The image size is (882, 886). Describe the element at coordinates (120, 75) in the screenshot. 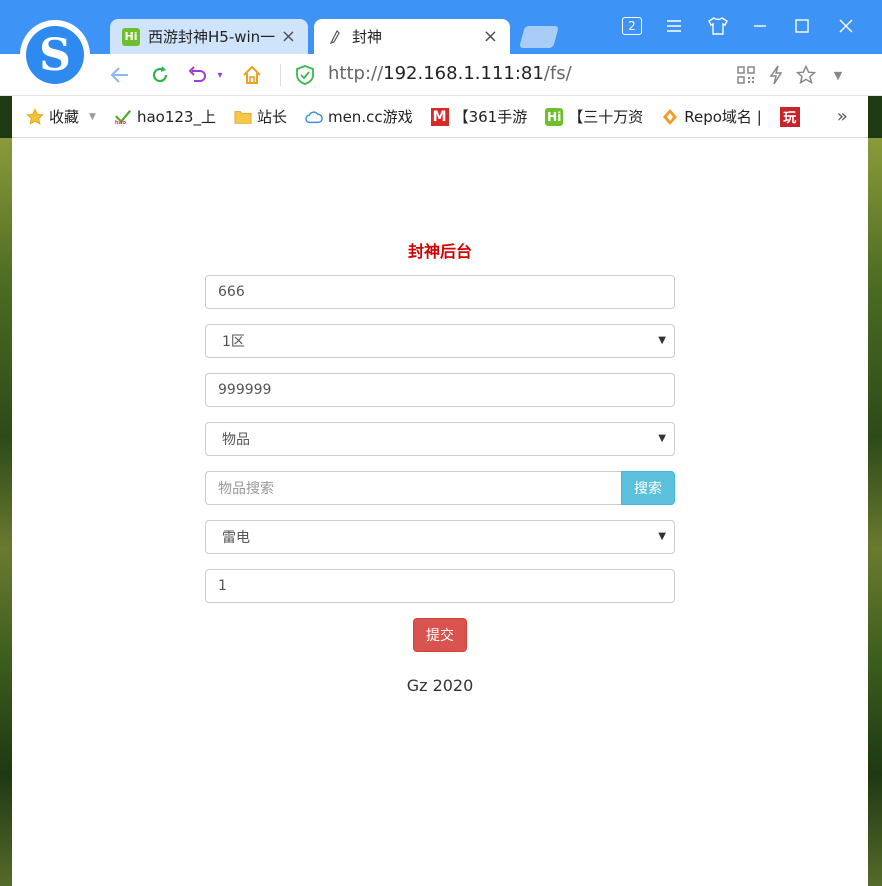

I see `back-icon` at that location.